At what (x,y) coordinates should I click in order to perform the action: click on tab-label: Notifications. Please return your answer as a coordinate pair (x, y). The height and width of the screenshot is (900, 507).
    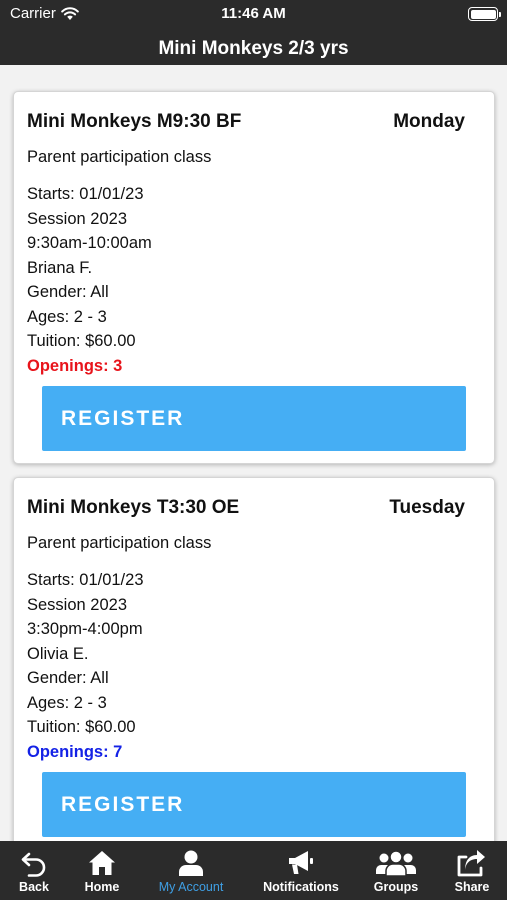
    Looking at the image, I should click on (301, 887).